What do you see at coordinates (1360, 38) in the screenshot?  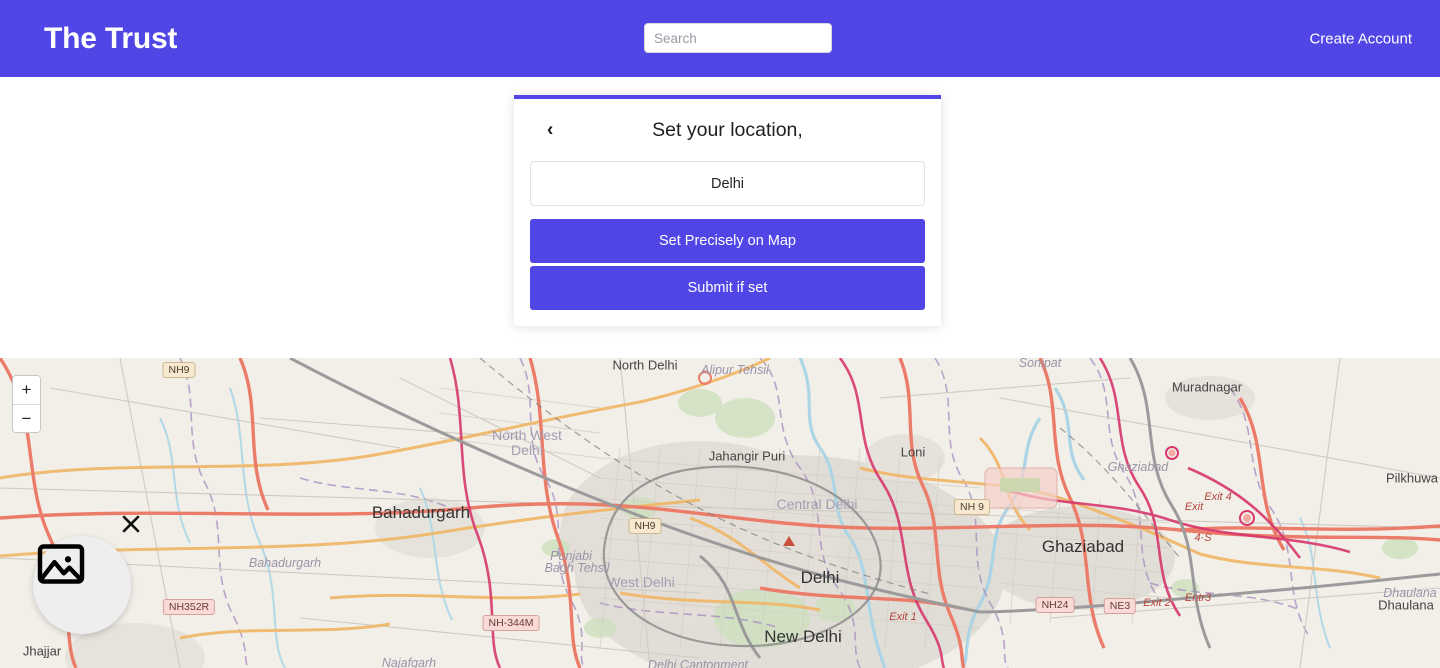 I see `create-account-link: Create Account` at bounding box center [1360, 38].